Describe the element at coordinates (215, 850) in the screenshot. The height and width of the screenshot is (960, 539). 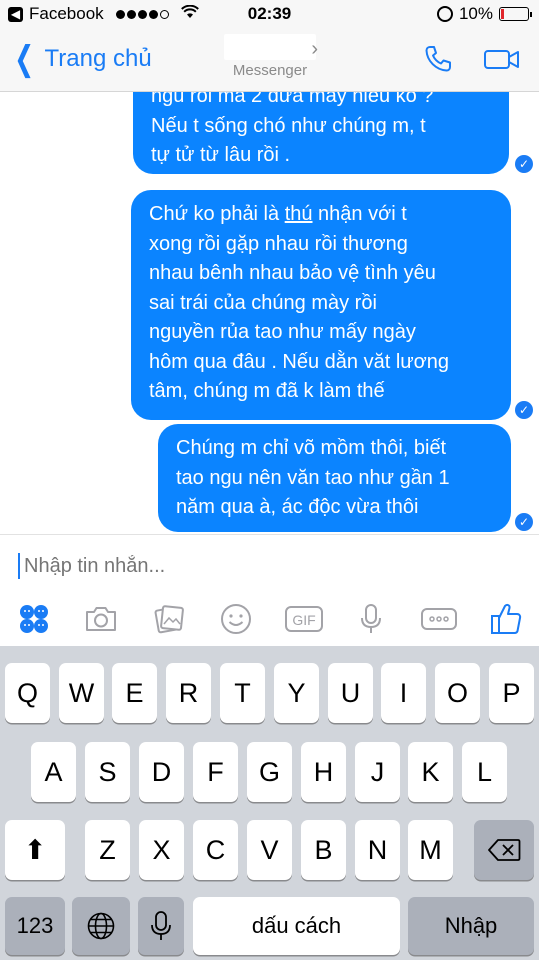
I see `key-c: C` at that location.